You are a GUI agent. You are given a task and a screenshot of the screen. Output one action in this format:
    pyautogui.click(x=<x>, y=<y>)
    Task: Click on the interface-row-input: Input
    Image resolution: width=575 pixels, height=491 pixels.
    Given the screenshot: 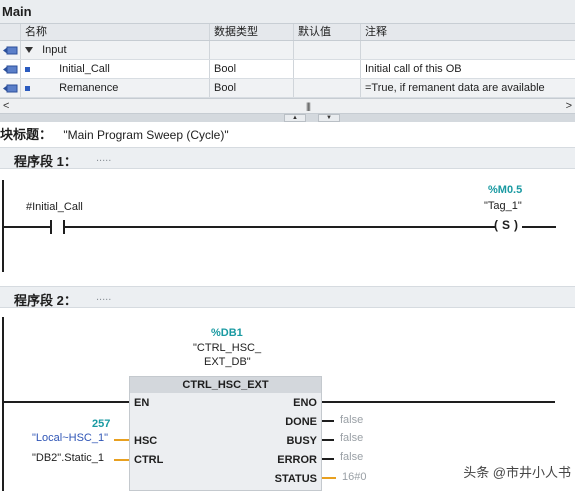 What is the action you would take?
    pyautogui.click(x=287, y=50)
    